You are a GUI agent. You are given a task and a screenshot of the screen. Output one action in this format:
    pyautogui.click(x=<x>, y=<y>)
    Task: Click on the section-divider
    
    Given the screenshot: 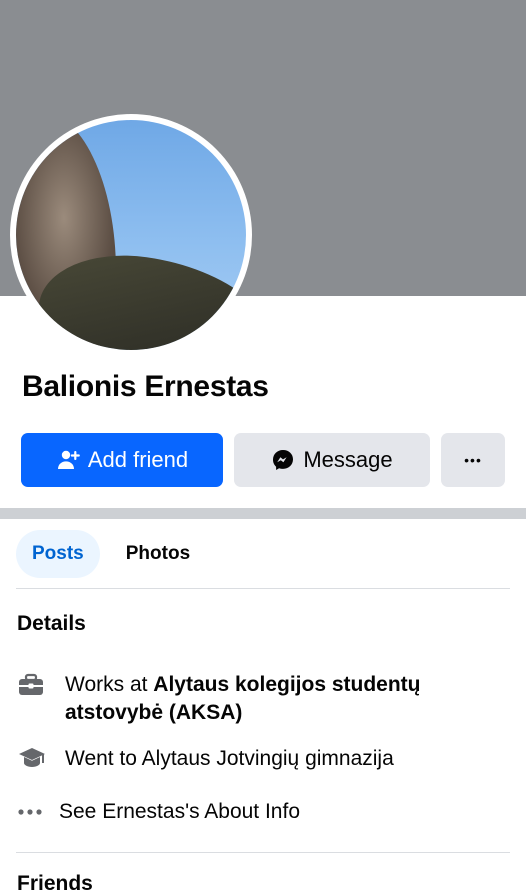 What is the action you would take?
    pyautogui.click(x=263, y=513)
    